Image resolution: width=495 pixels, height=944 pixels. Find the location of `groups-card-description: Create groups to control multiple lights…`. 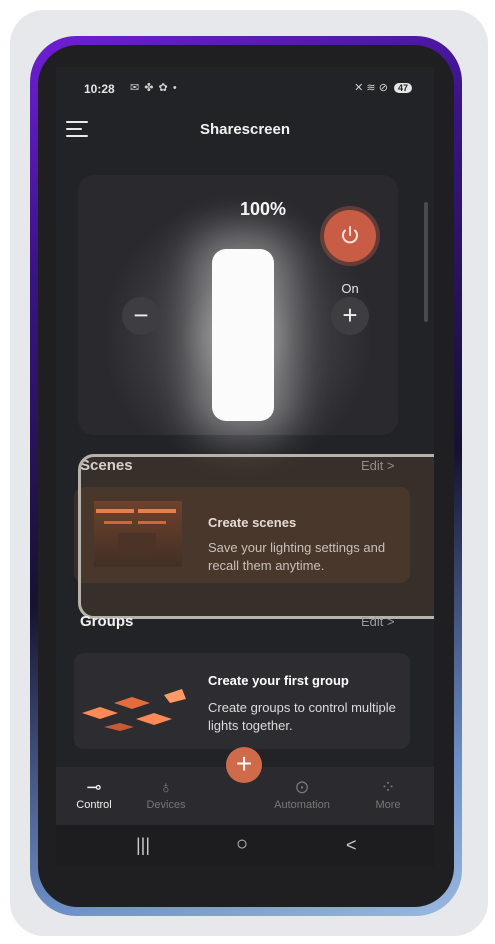

groups-card-description: Create groups to control multiple lights… is located at coordinates (302, 716).